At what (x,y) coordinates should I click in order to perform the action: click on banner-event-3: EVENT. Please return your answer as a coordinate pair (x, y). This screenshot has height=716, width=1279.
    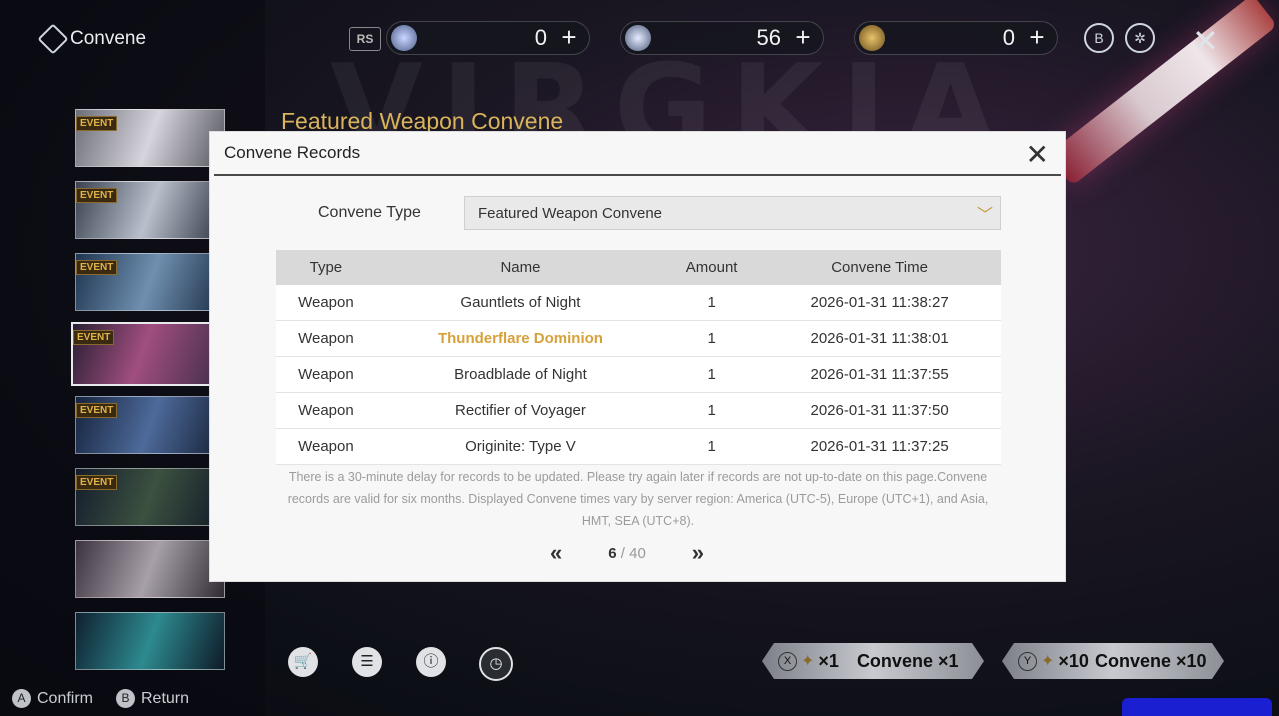
    Looking at the image, I should click on (150, 282).